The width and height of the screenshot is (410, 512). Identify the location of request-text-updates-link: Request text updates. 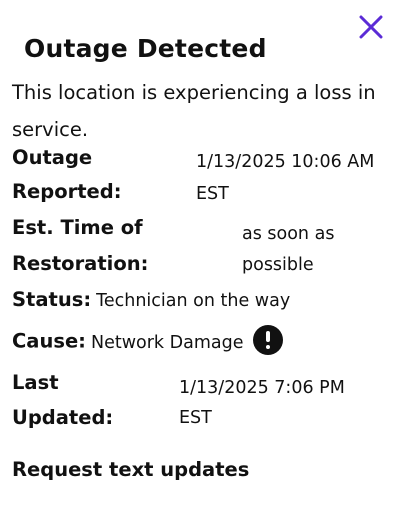
(130, 469).